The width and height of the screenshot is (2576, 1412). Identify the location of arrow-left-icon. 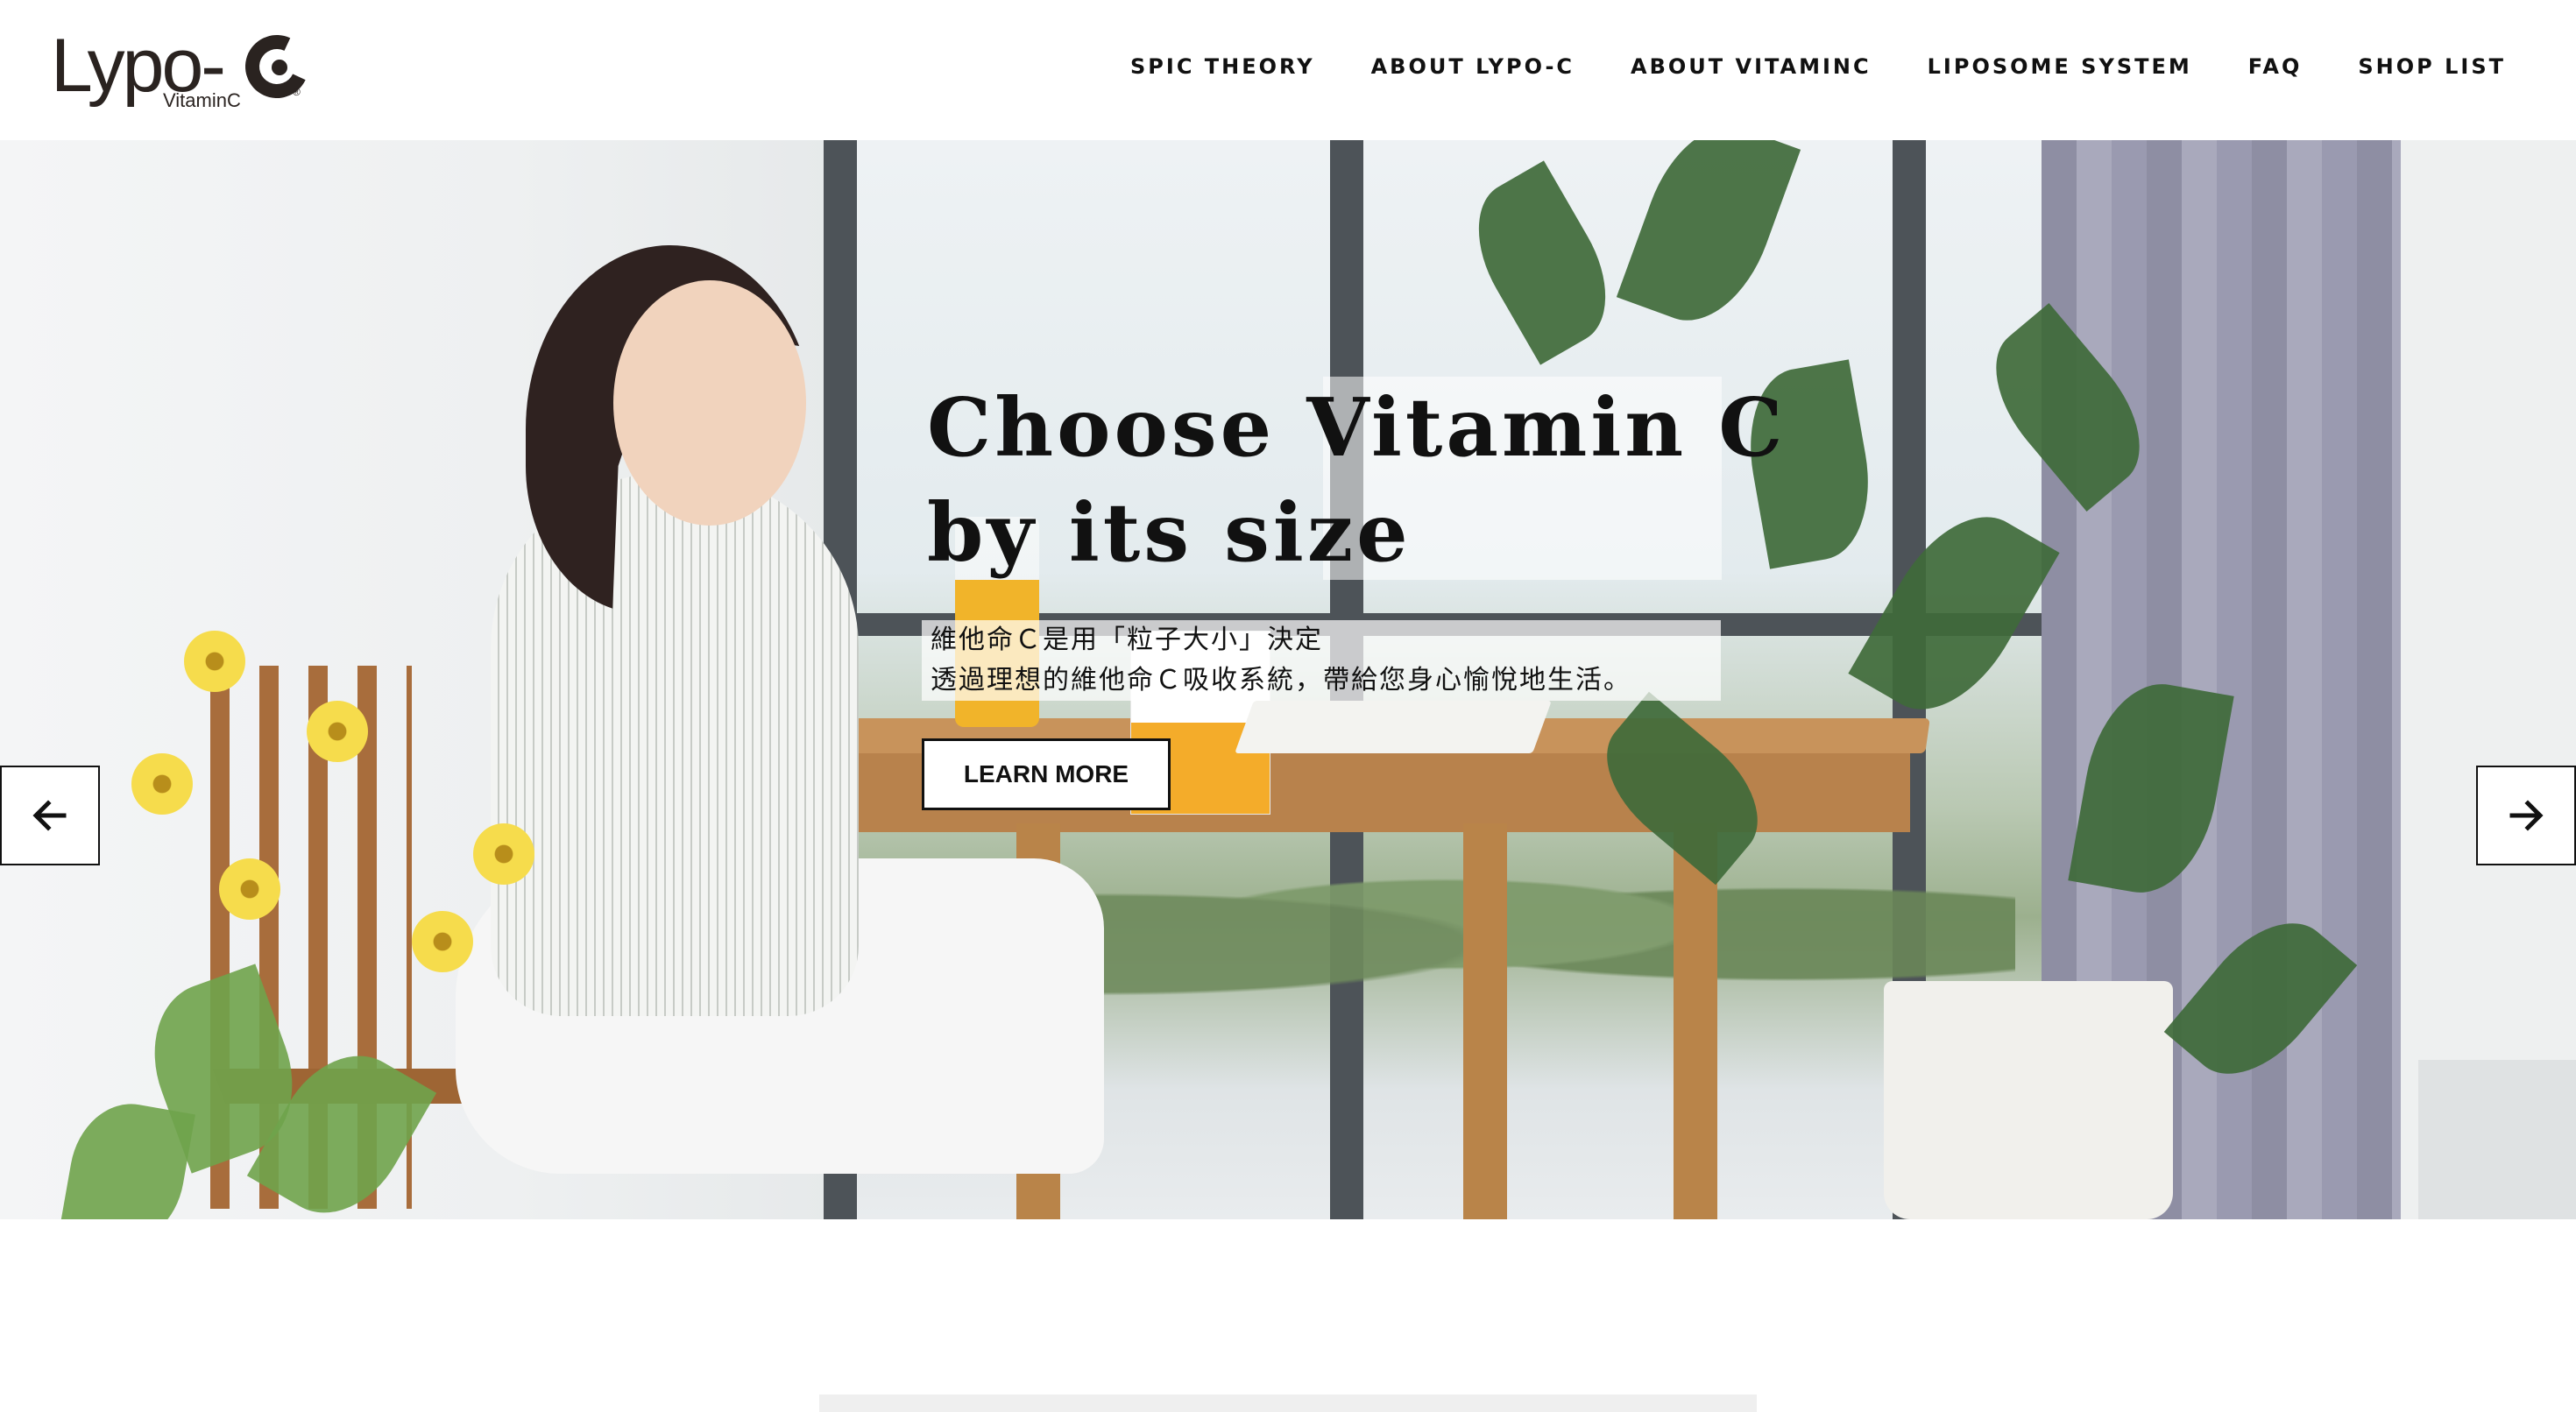
(49, 816).